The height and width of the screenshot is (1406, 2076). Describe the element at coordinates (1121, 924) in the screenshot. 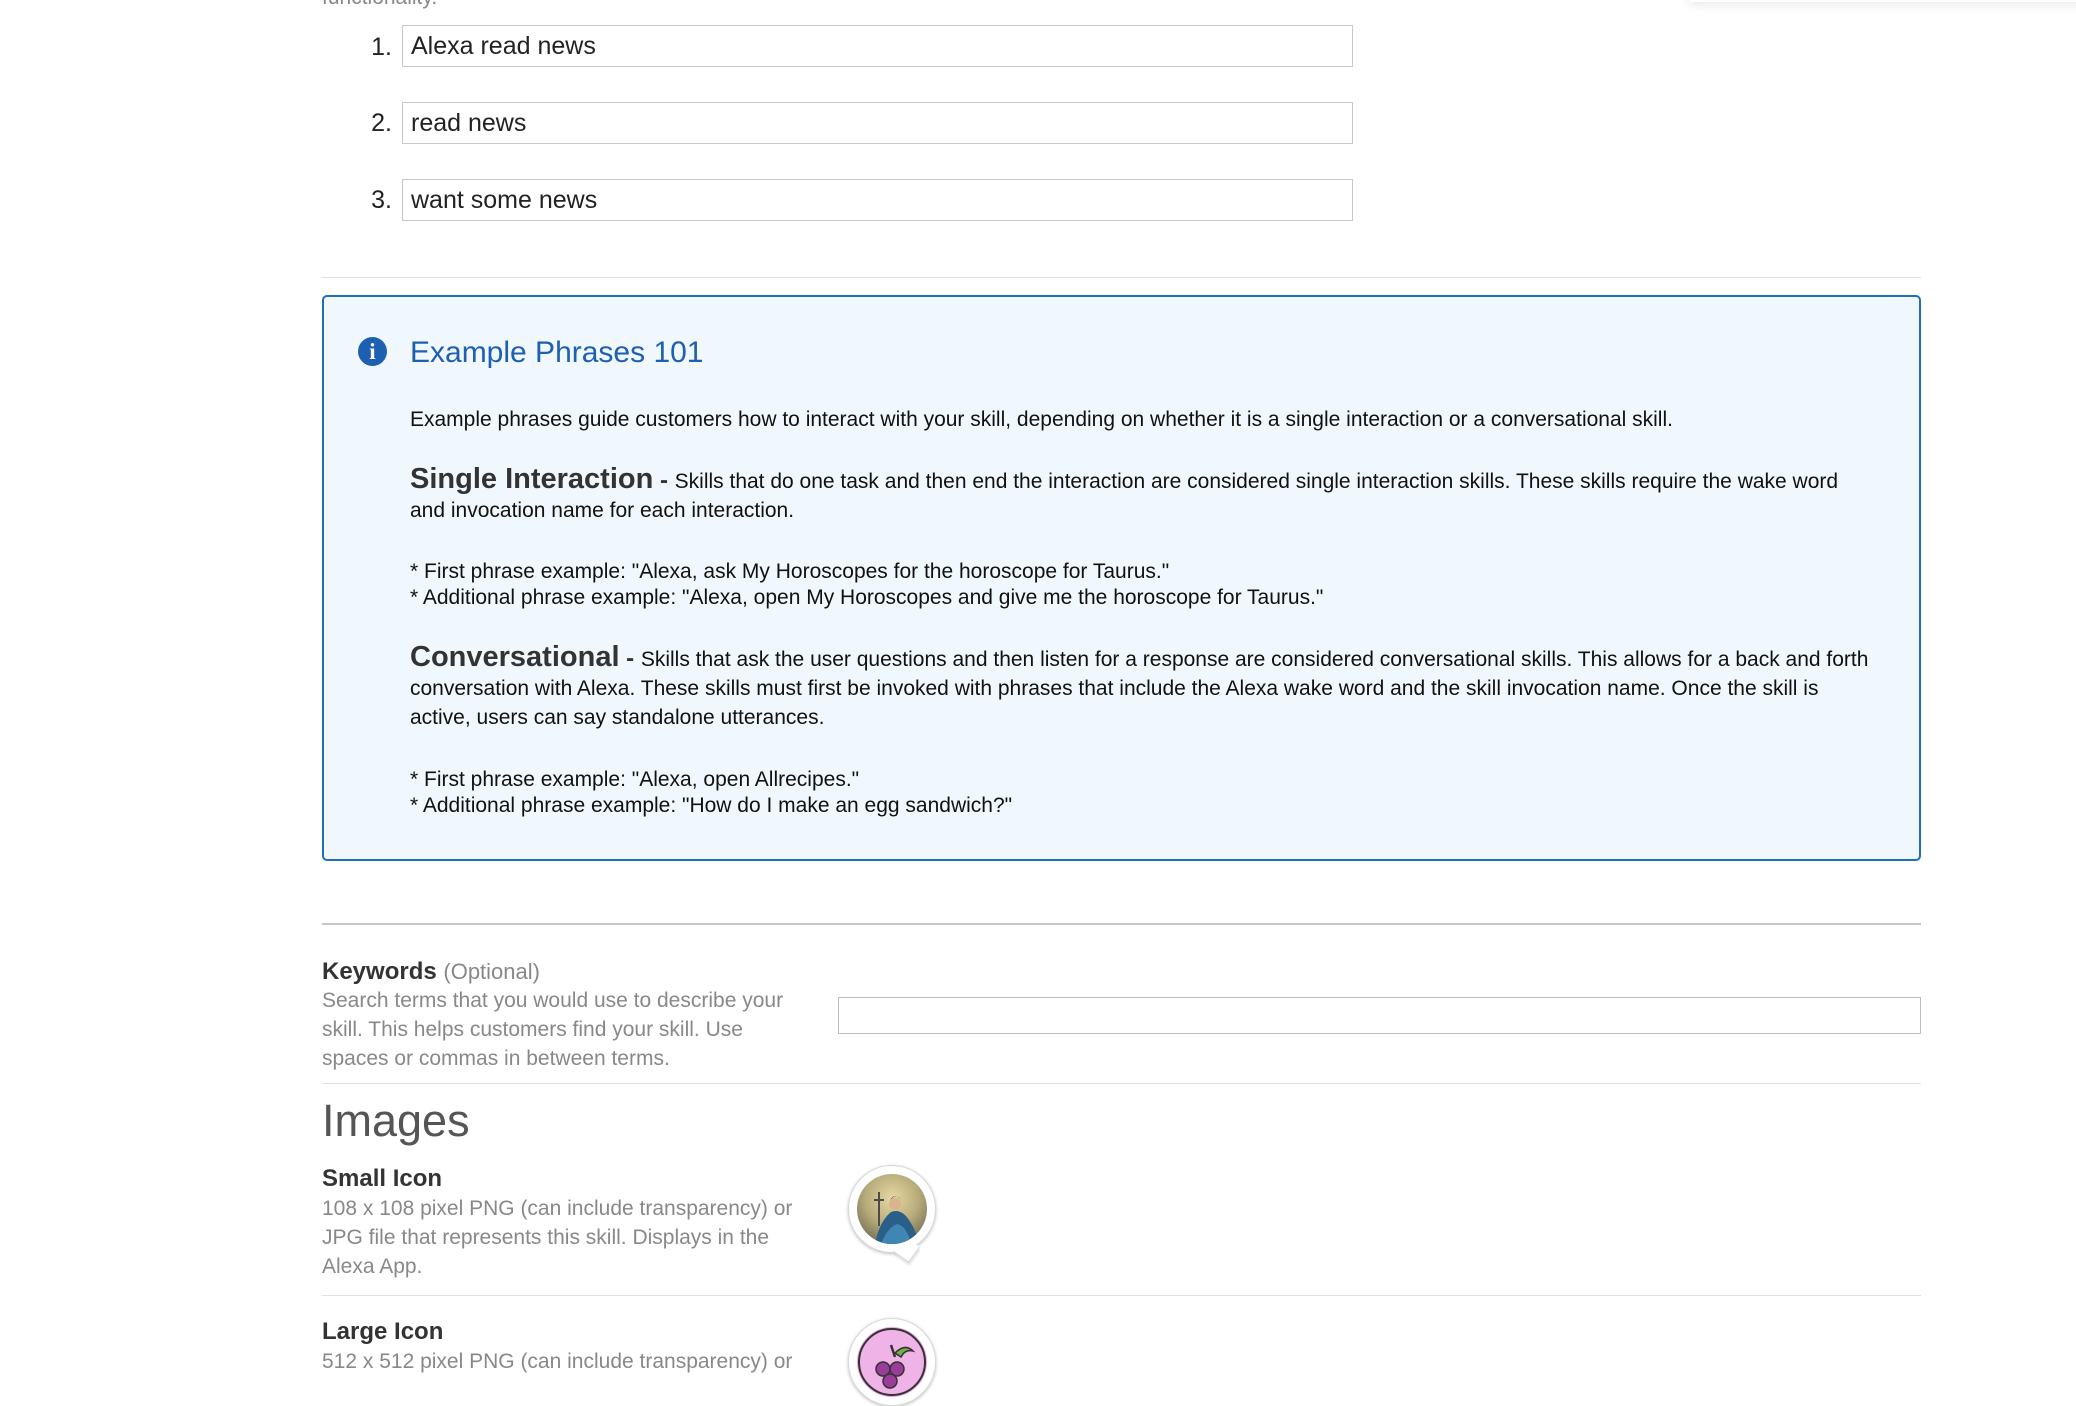

I see `section-divider` at that location.